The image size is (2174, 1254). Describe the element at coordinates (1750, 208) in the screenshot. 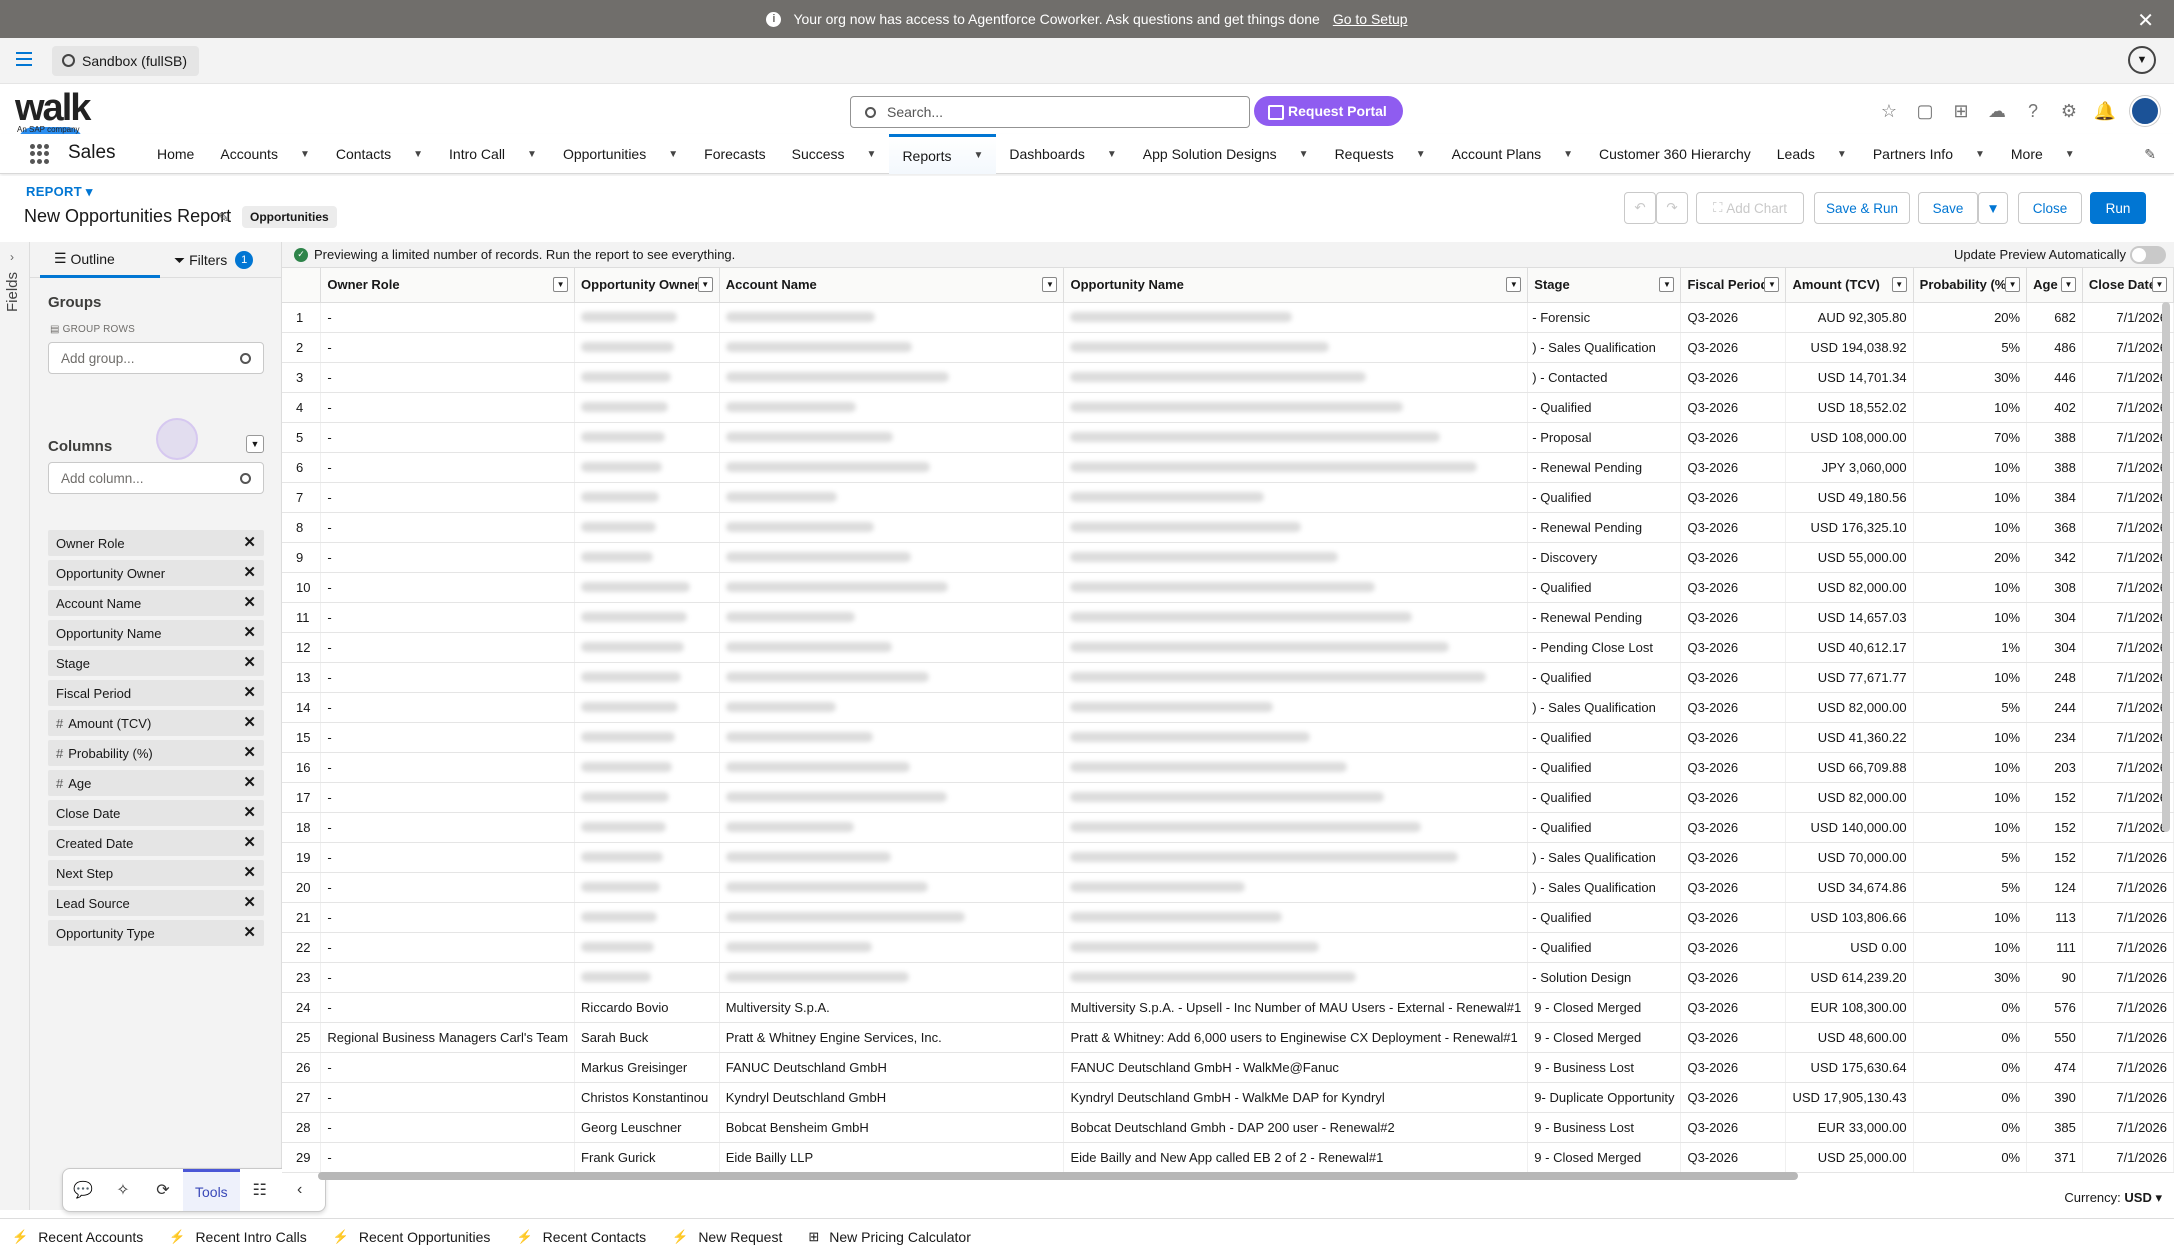

I see `add-chart-button: ⛶ Add Chart` at that location.